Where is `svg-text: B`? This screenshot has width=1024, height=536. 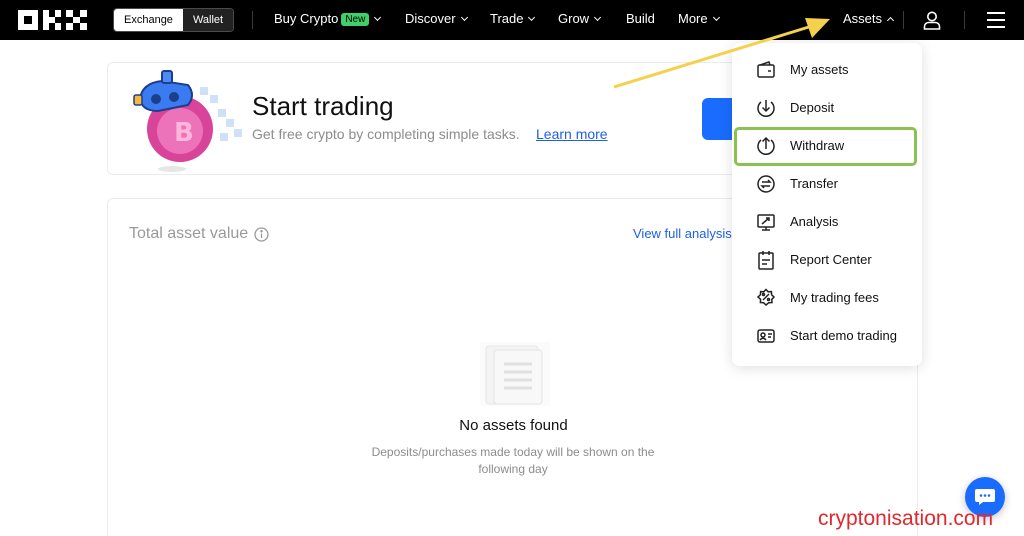
svg-text: B is located at coordinates (184, 133).